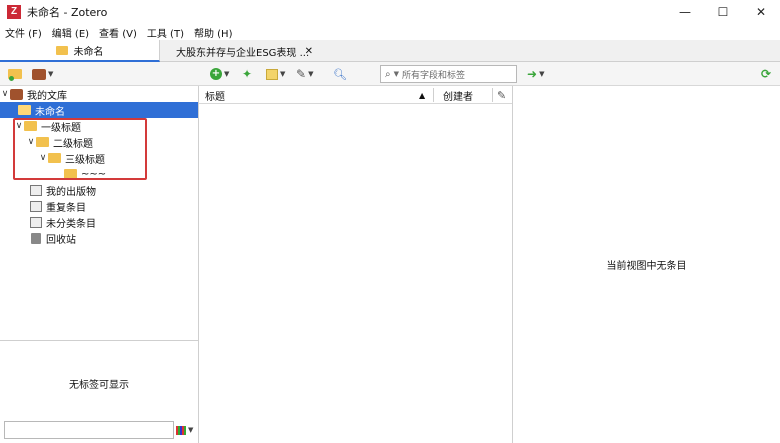 This screenshot has width=780, height=443. Describe the element at coordinates (99, 340) in the screenshot. I see `pane-splitter` at that location.